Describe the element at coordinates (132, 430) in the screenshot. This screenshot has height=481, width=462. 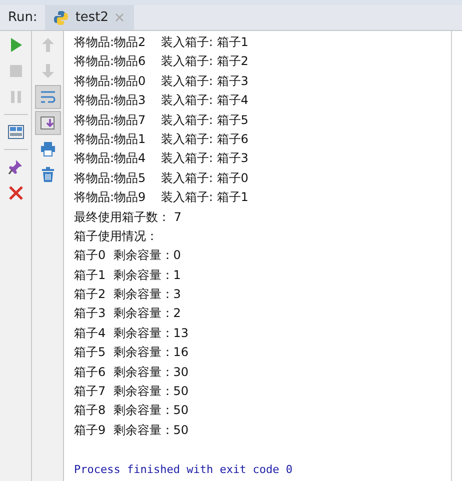
I see `console-line: 箱子9 剩余容量：50` at that location.